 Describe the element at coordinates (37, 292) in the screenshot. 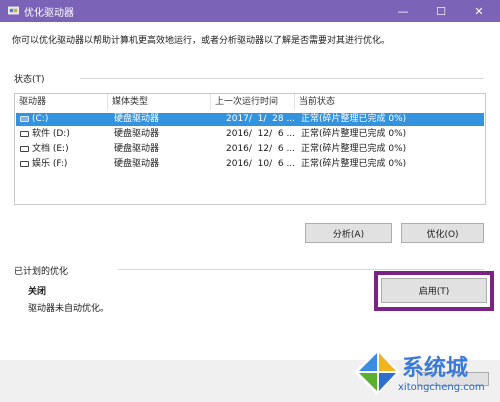

I see `schedule-state: 关闭` at that location.